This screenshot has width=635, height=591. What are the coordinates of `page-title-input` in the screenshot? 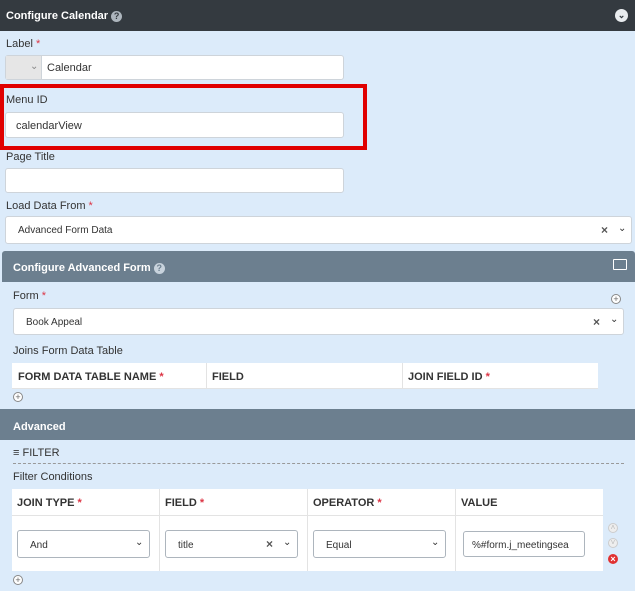 It's located at (174, 180).